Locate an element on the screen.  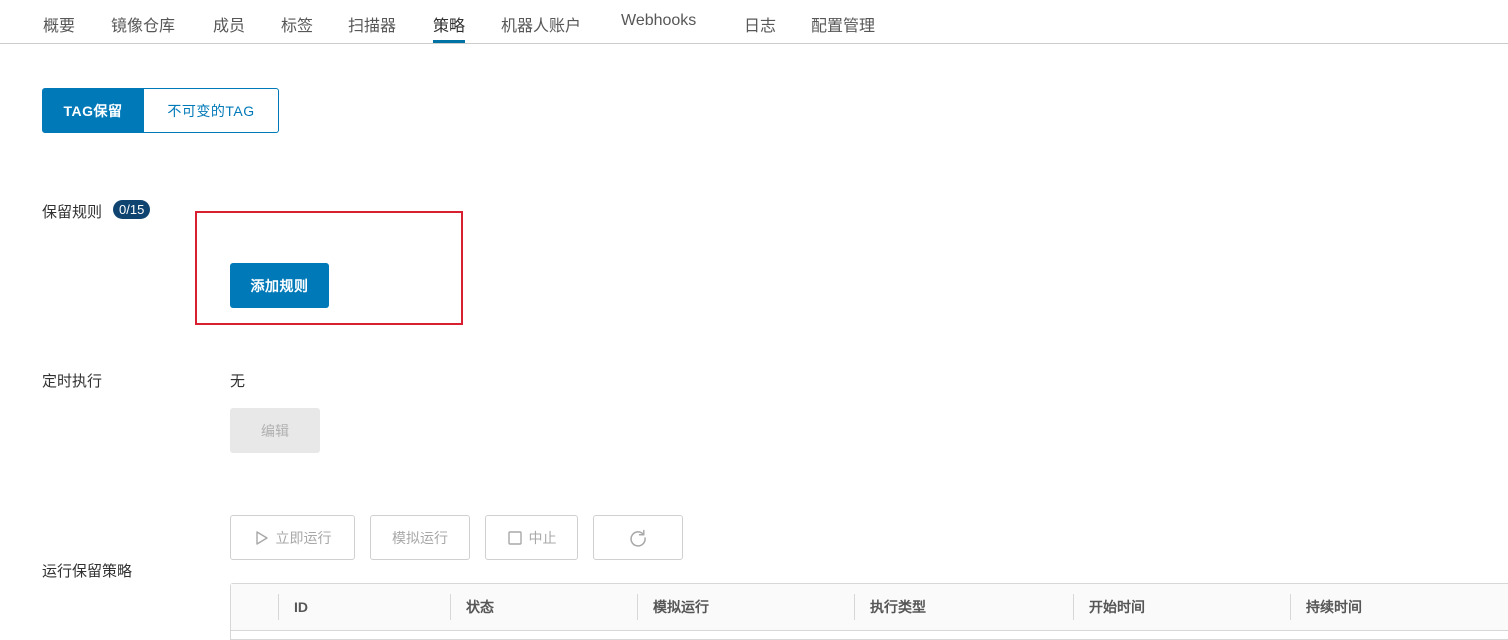
dry-run-label: 模拟运行 is located at coordinates (420, 537).